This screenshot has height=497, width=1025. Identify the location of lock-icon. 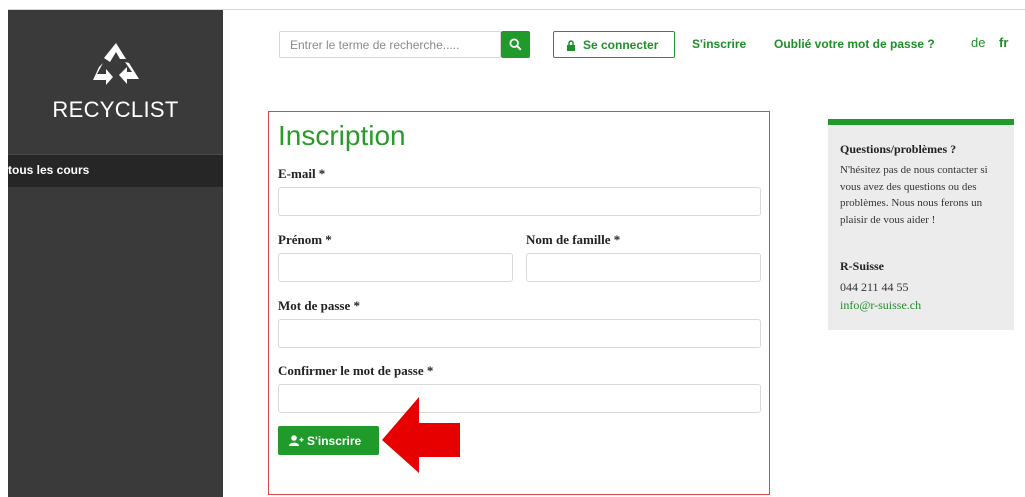
(571, 45).